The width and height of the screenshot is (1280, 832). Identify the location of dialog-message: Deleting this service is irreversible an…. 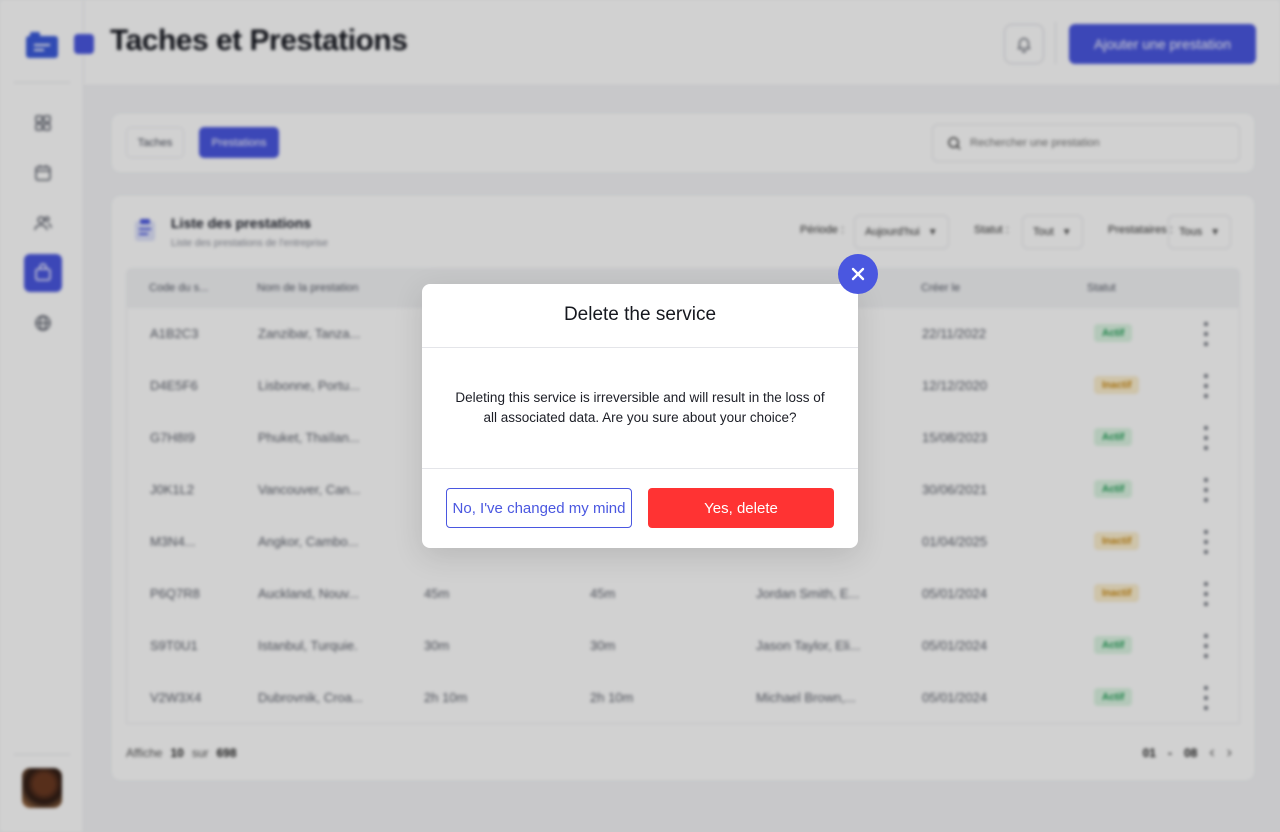
(640, 407).